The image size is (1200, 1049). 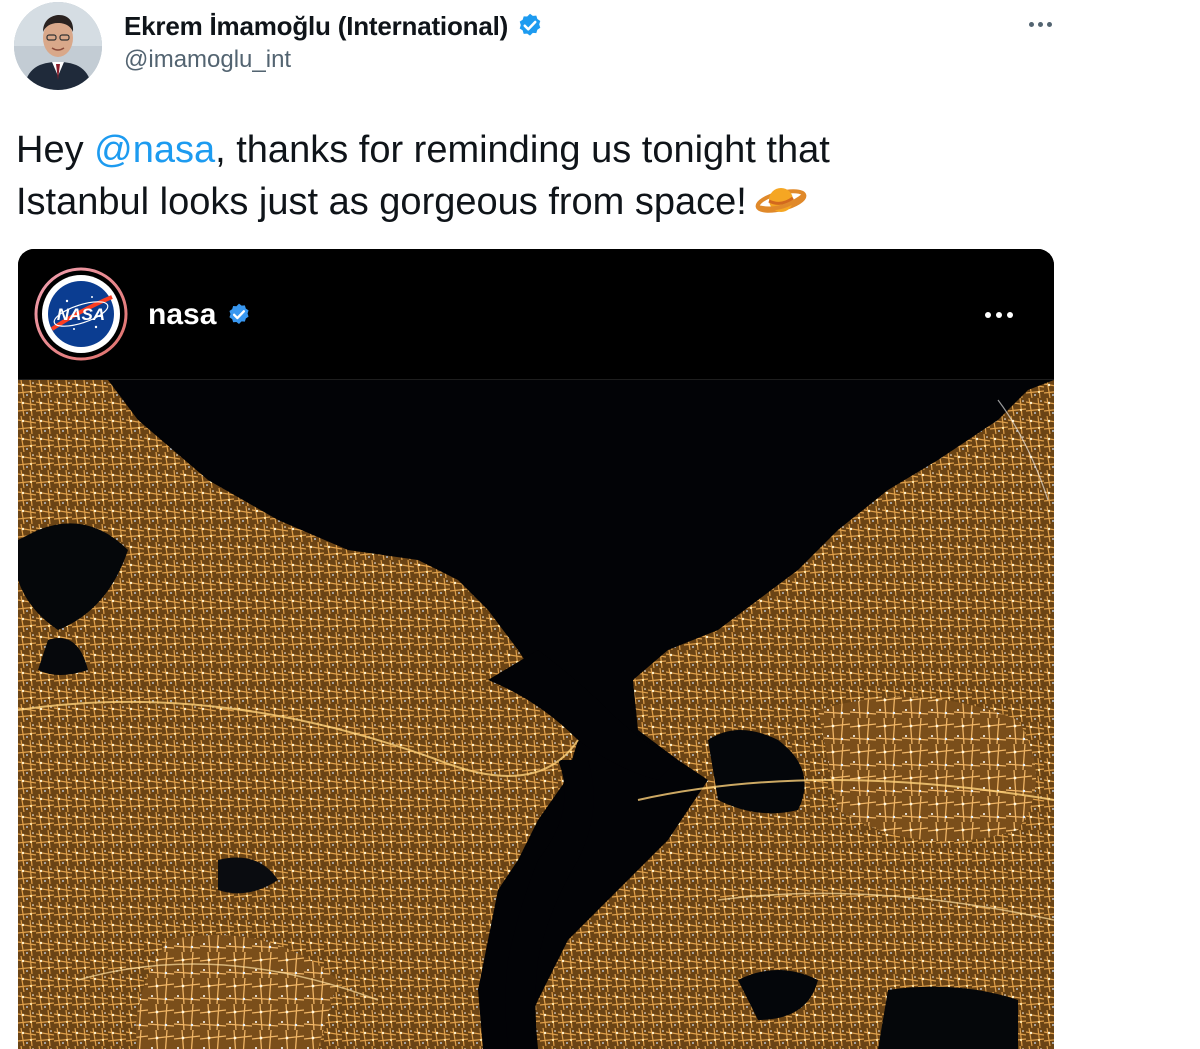 I want to click on verified-icon, so click(x=530, y=26).